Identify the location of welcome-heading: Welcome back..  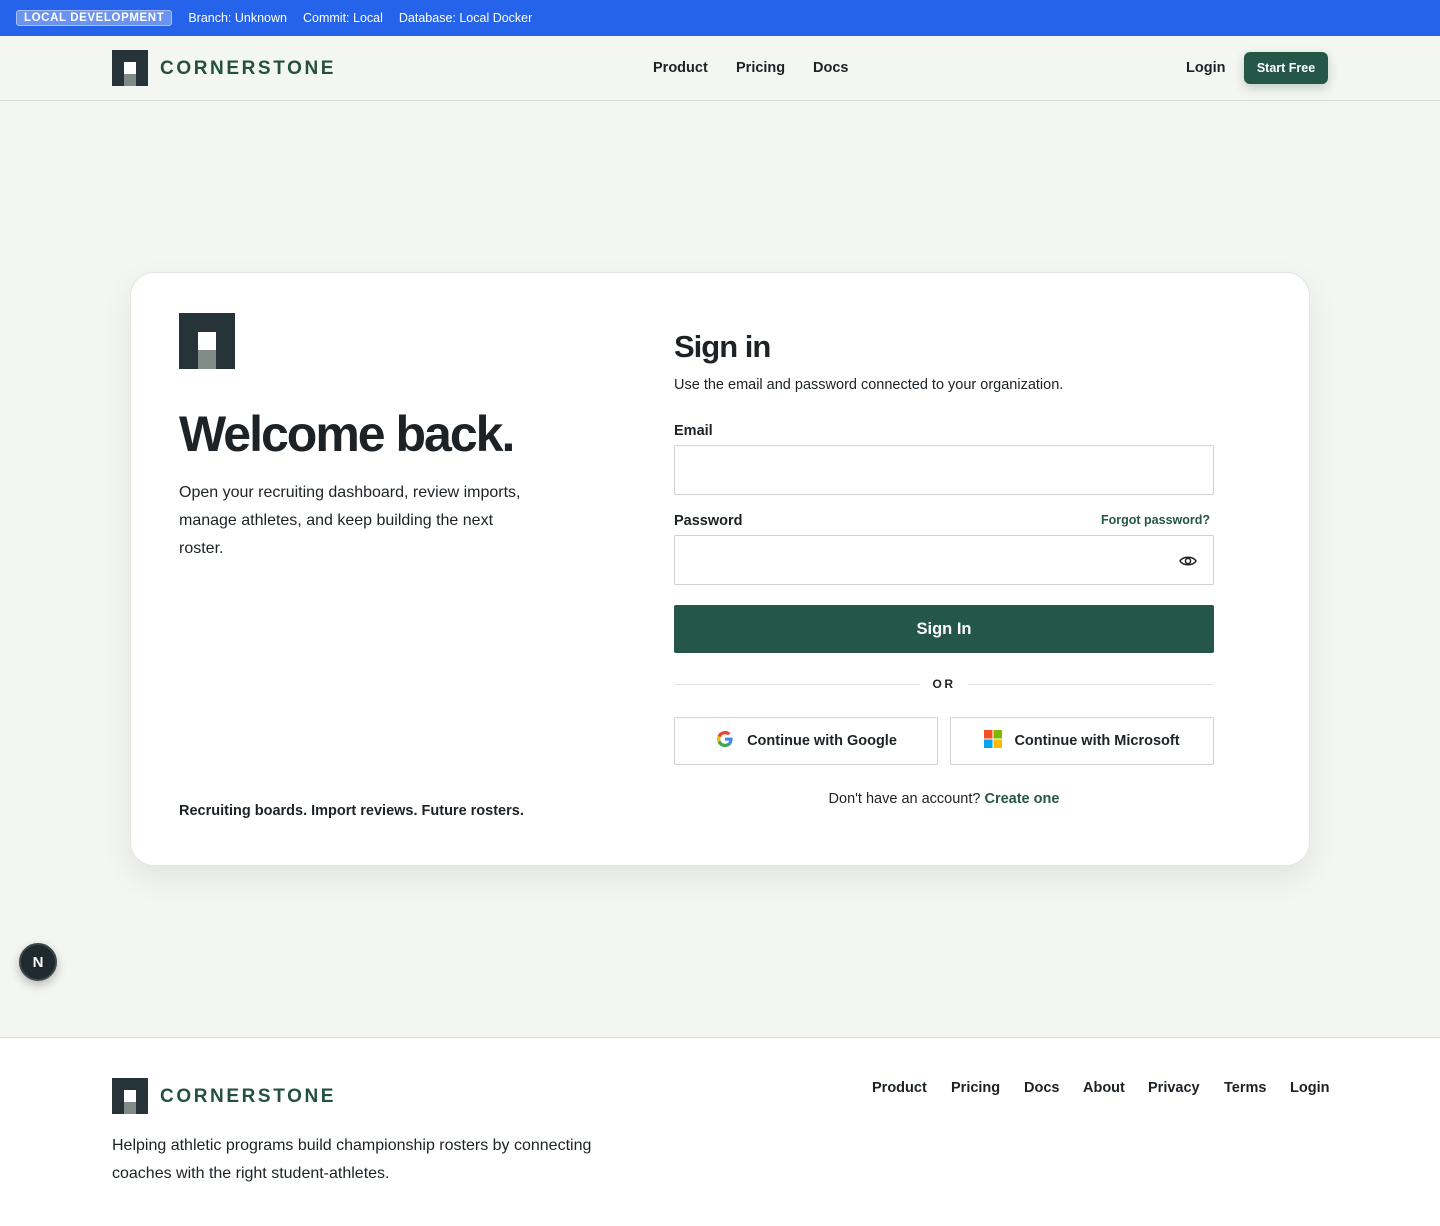
(347, 434).